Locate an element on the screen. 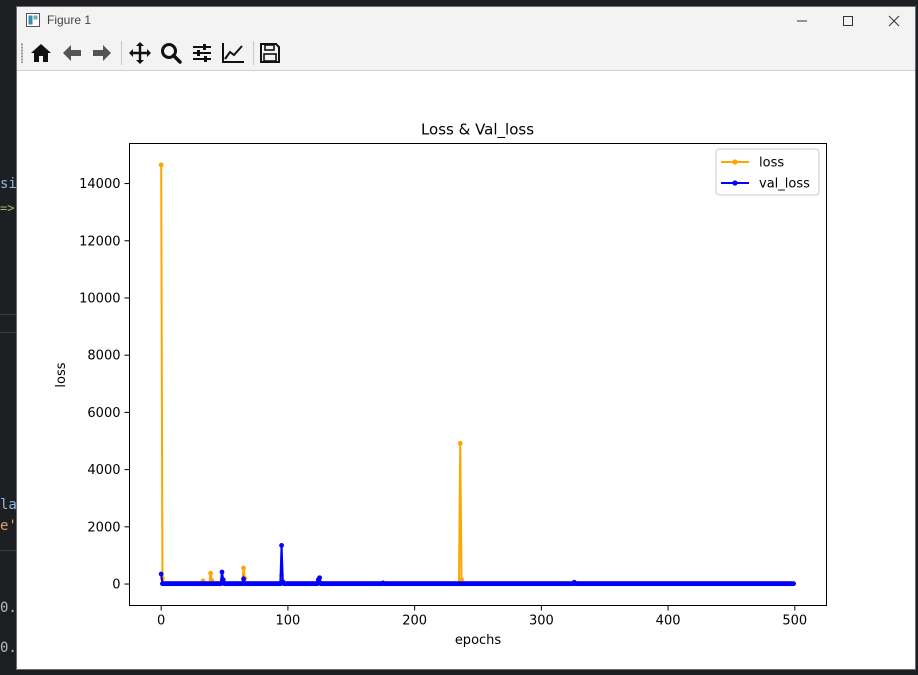 Image resolution: width=918 pixels, height=675 pixels. y-tick-label: 6000 is located at coordinates (103, 413).